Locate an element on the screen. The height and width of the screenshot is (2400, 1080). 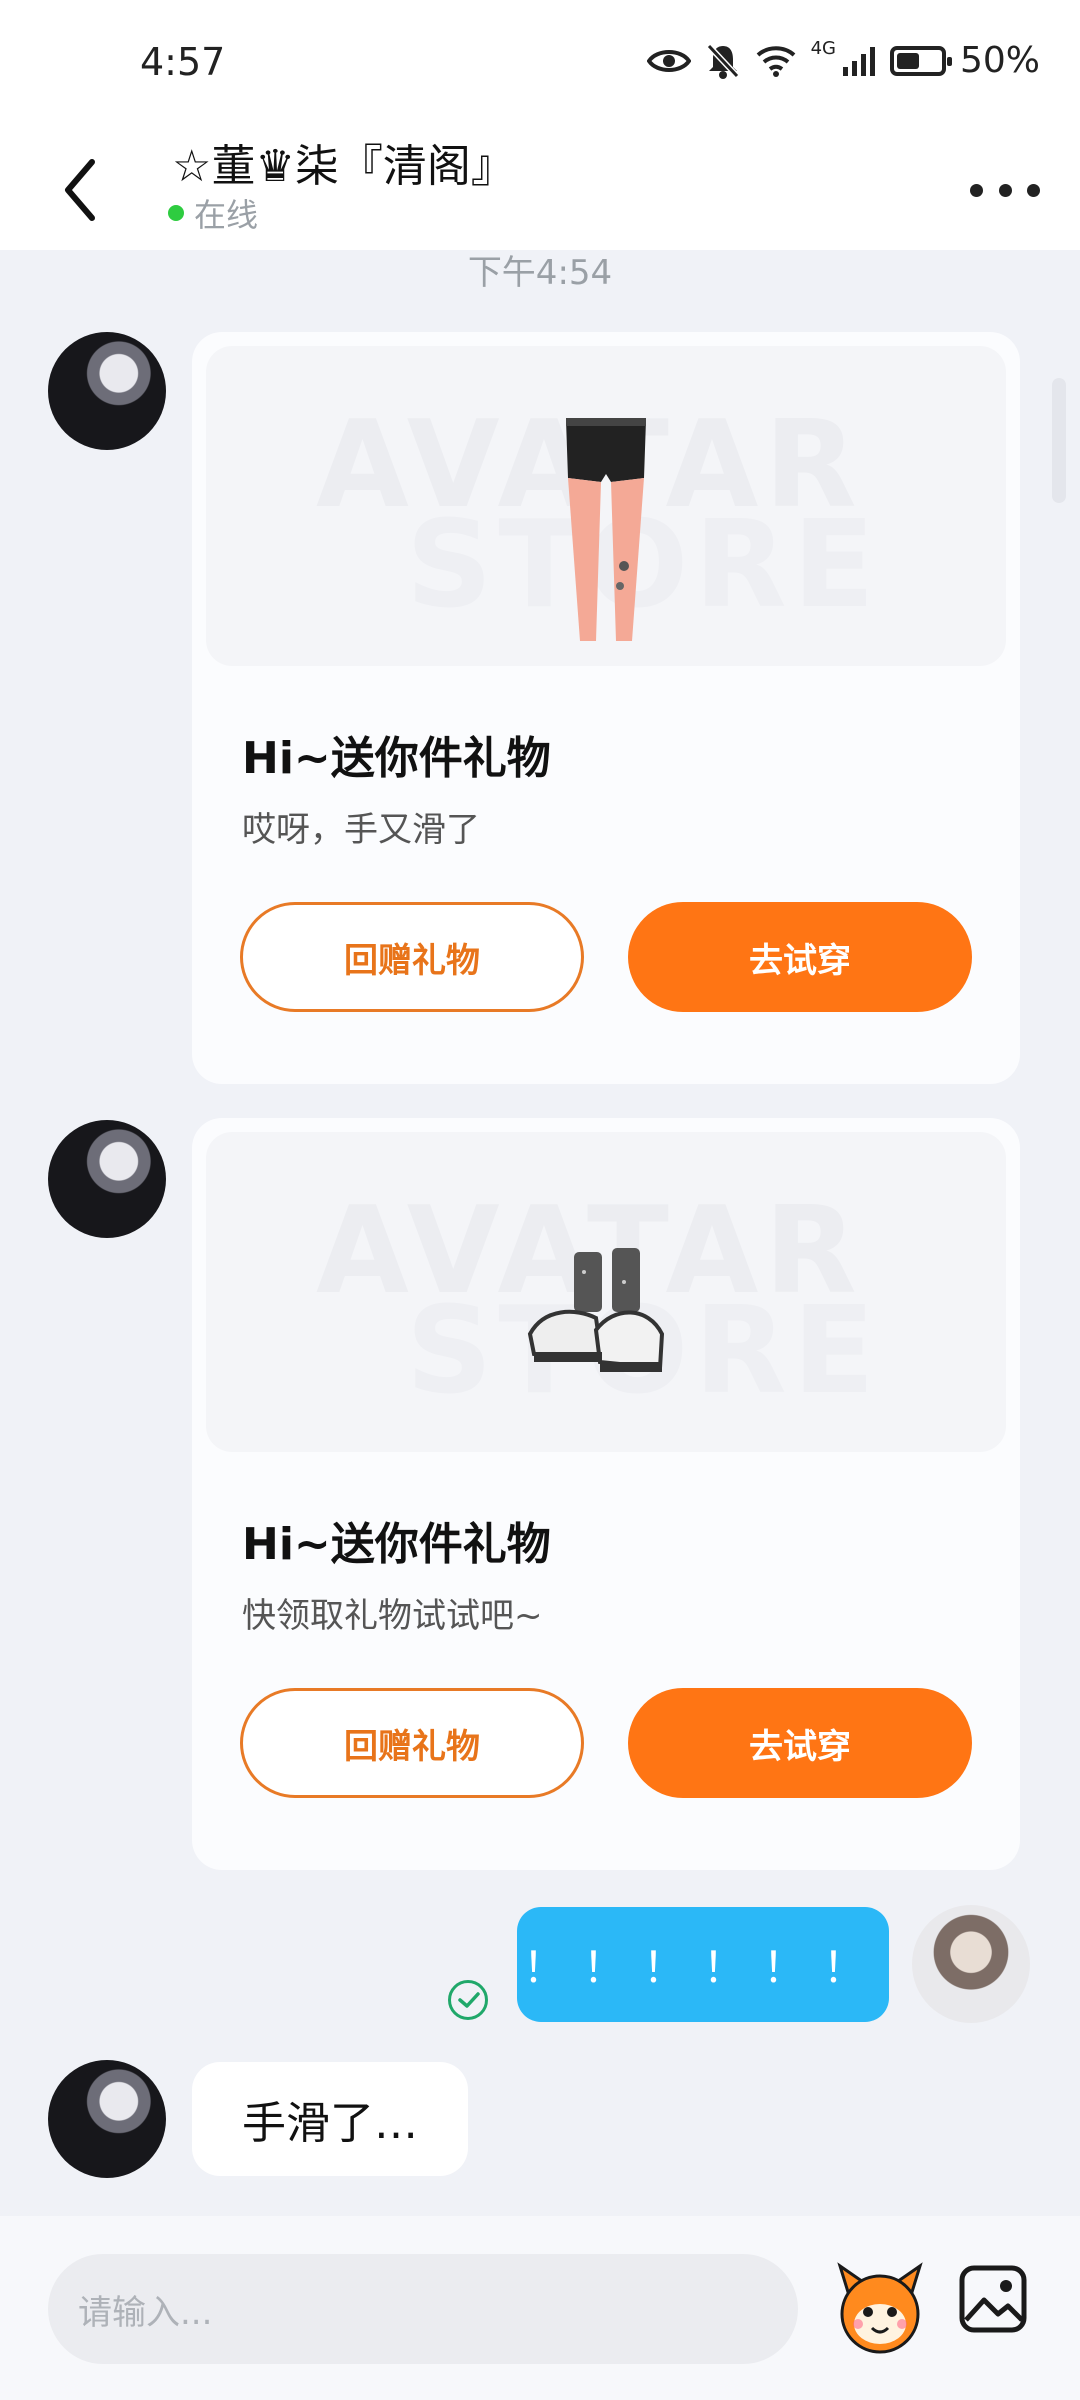
read-check-icon is located at coordinates (468, 2000).